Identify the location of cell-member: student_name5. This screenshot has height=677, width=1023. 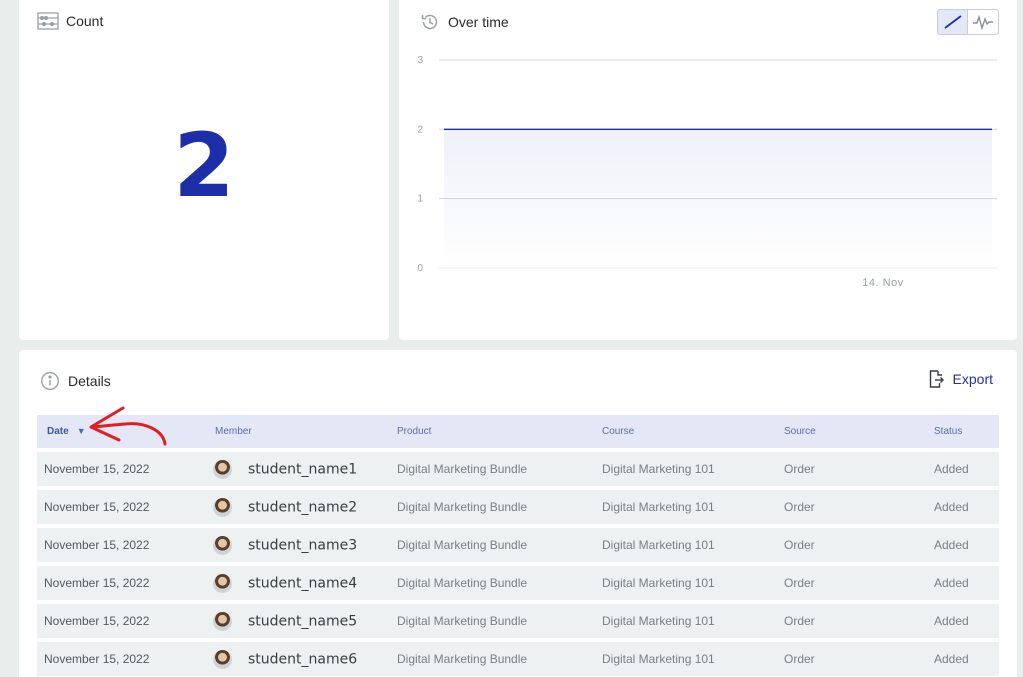
(296, 621).